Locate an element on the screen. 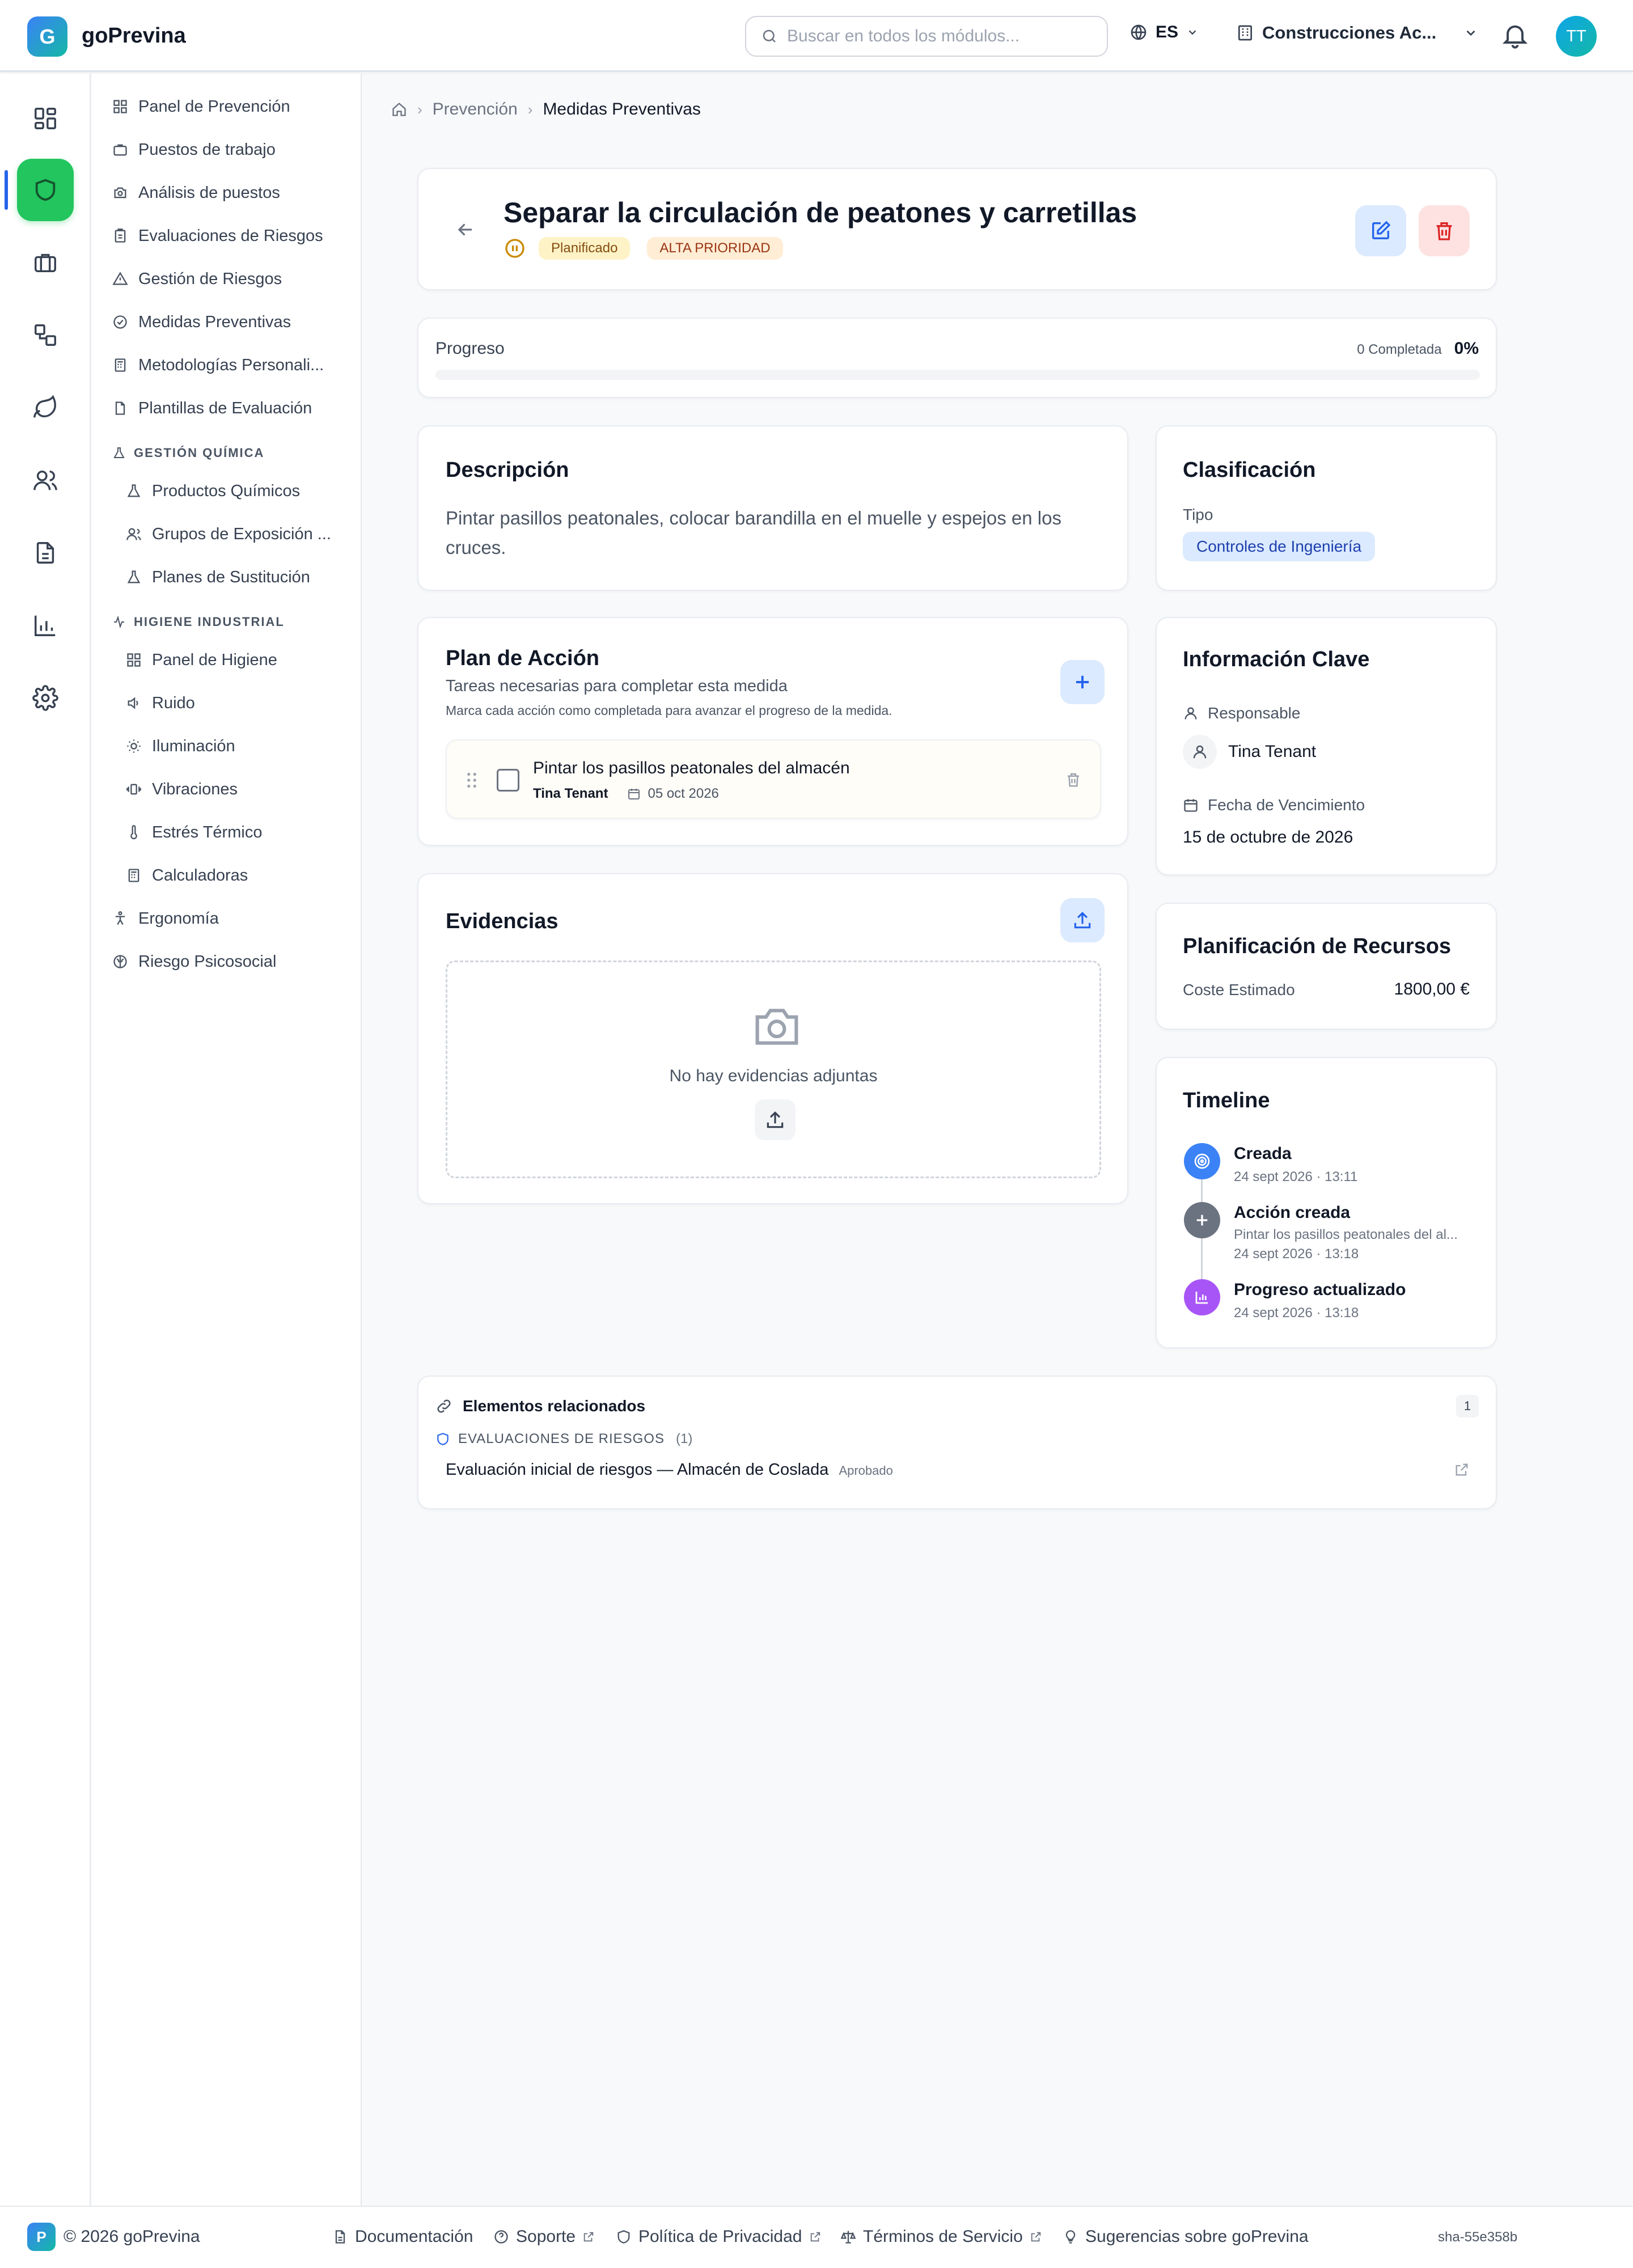 This screenshot has height=2268, width=1633. sidebar-item-productos-quimicos: Productos Químicos is located at coordinates (213, 491).